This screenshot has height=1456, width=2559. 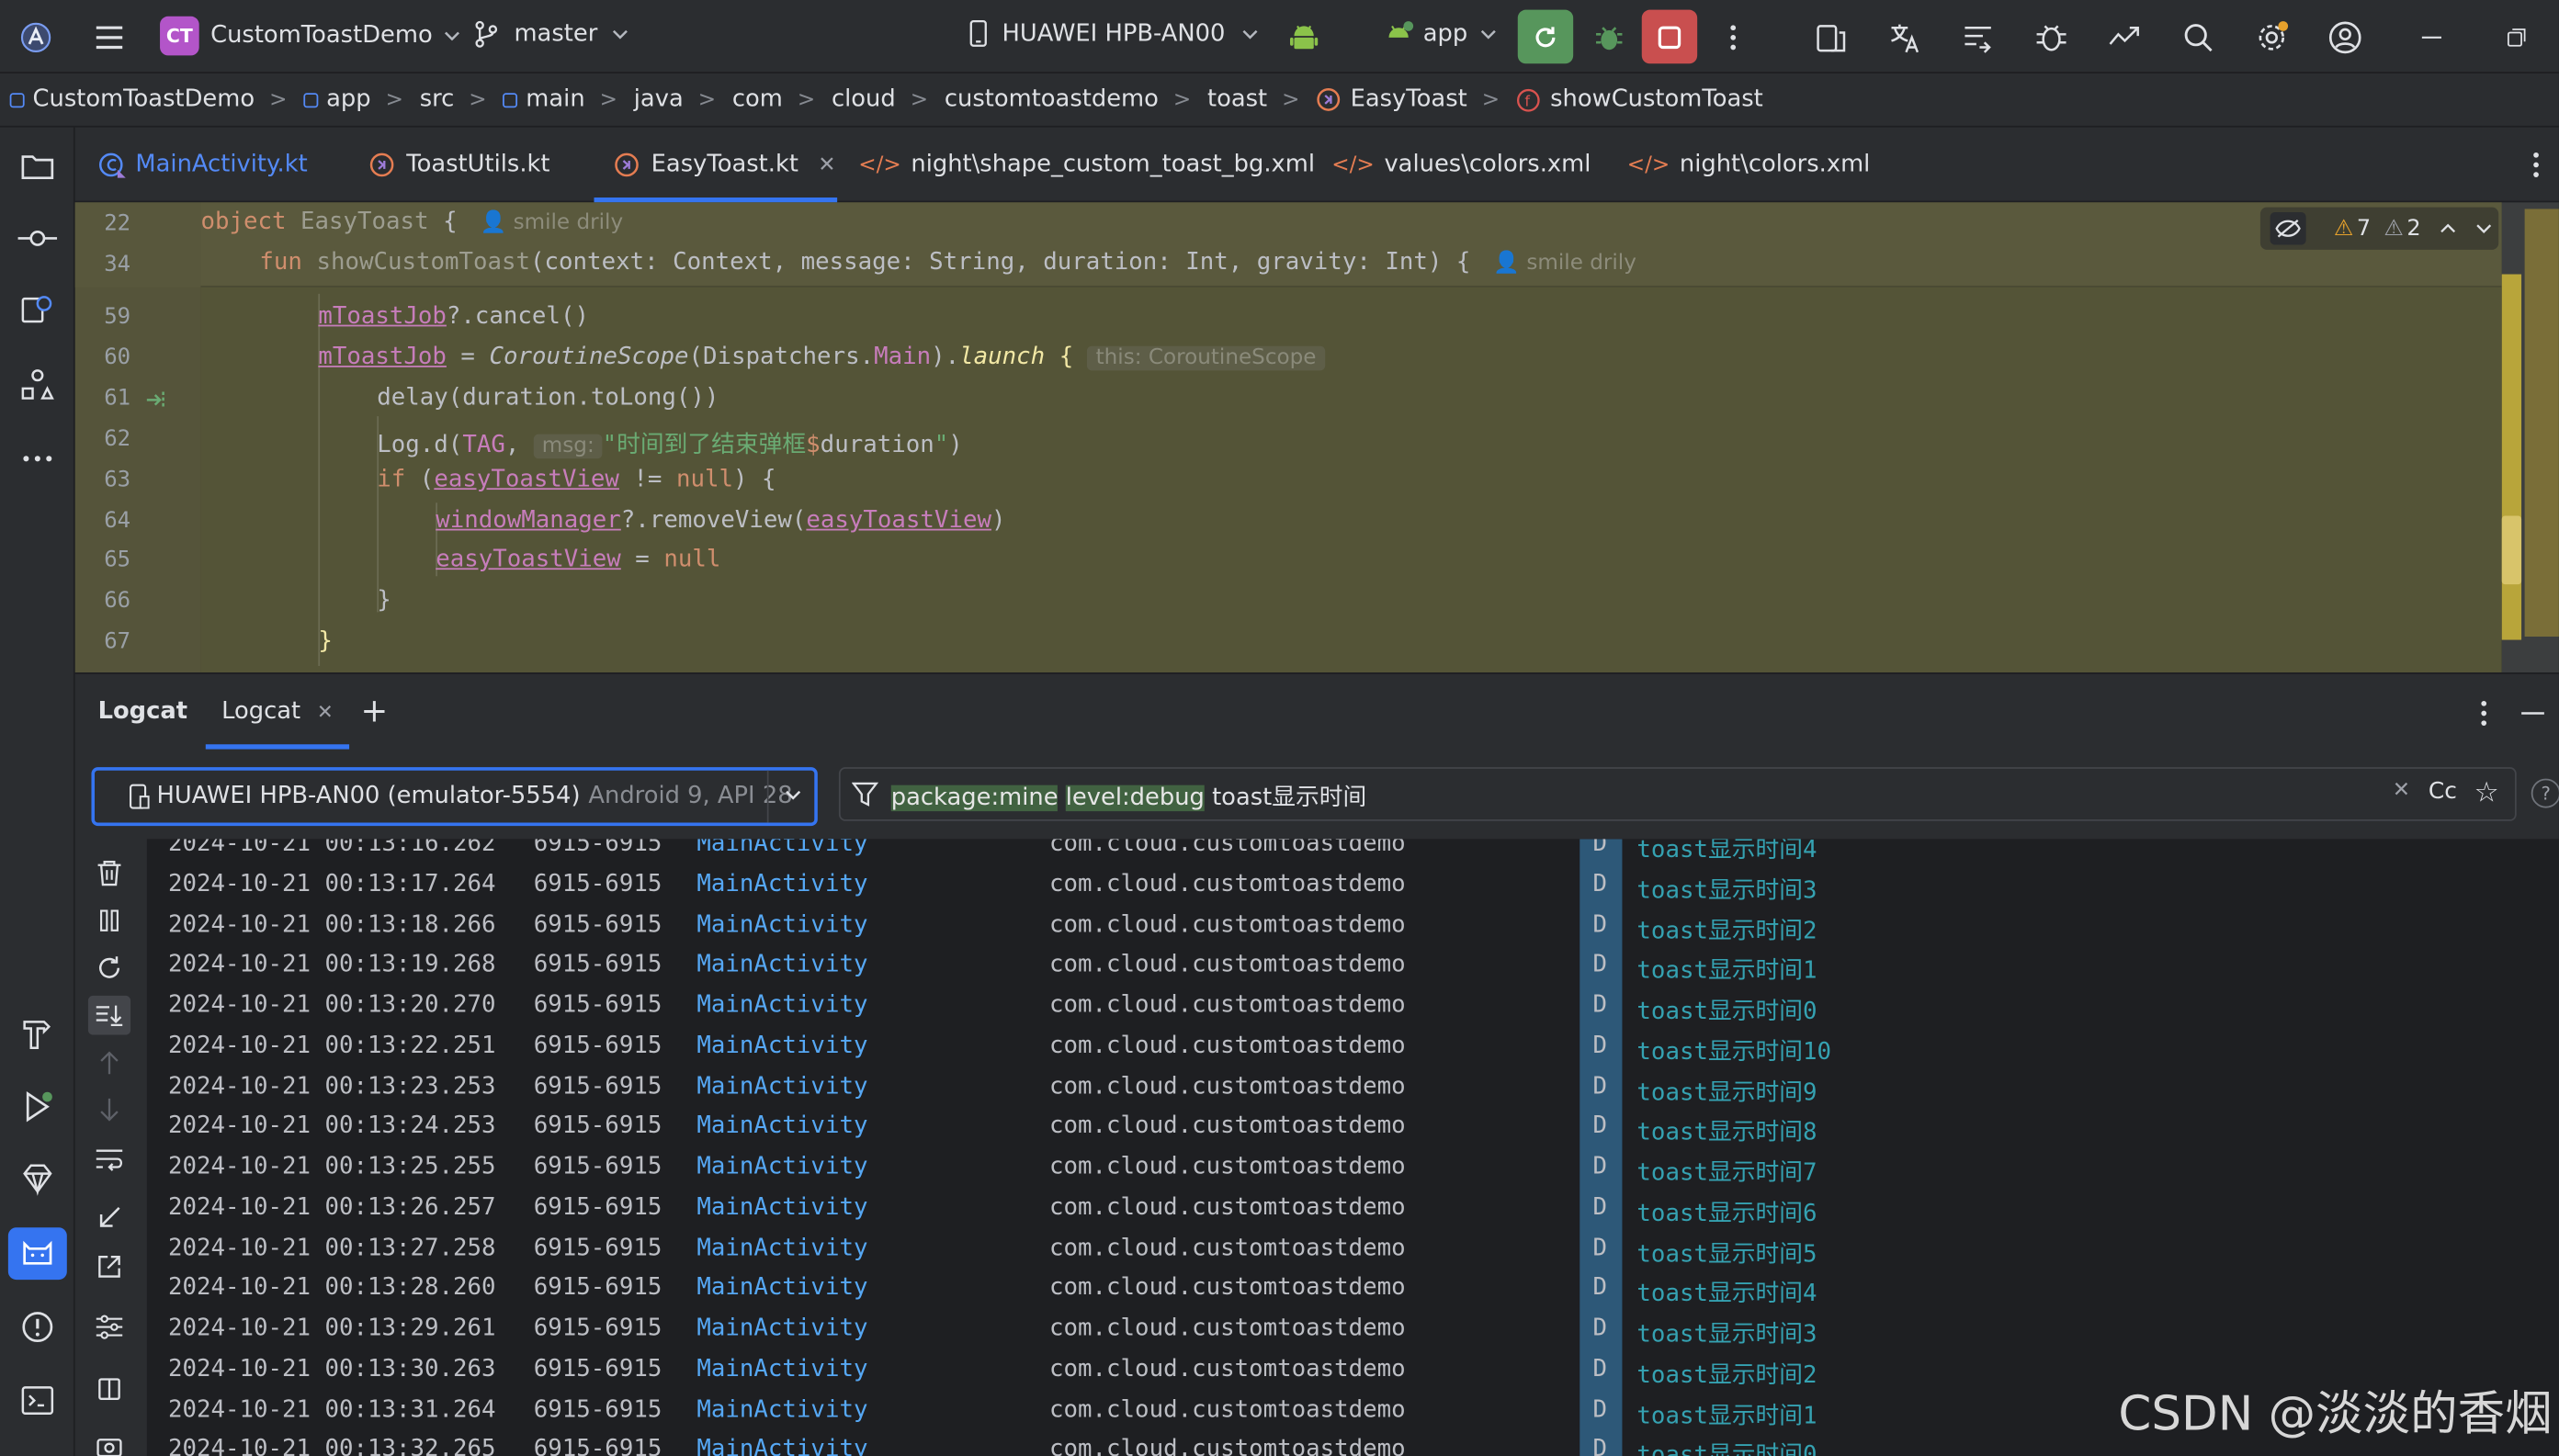 I want to click on structure-icon, so click(x=37, y=385).